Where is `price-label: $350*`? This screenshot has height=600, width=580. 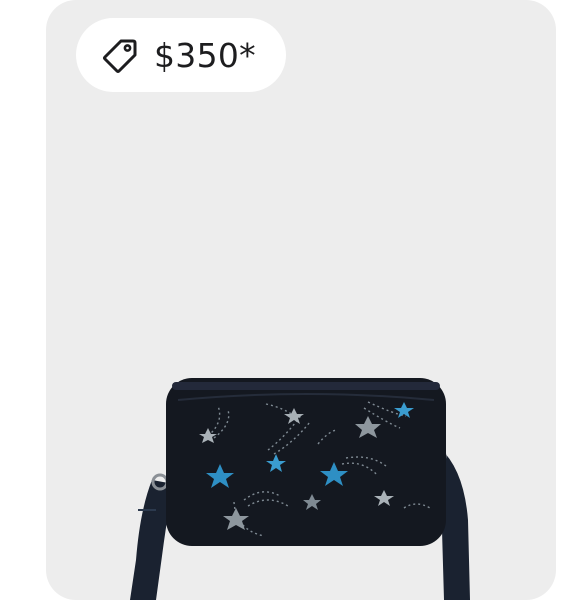 price-label: $350* is located at coordinates (205, 55).